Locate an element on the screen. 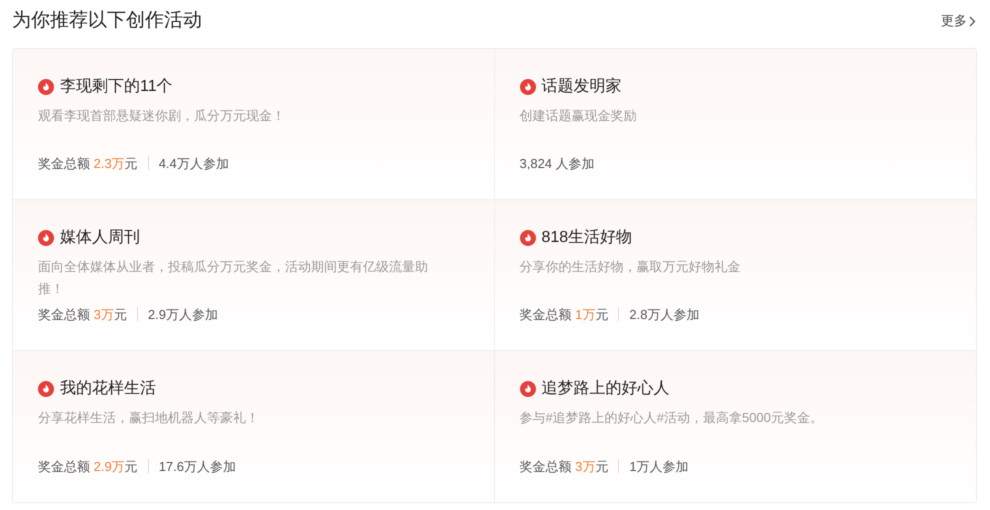  activity-card: 李现剩下的11个 观看李现首部悬疑迷你剧，瓜分万元现金！ 奖金总额 2.3万元 4.4万人参加 is located at coordinates (253, 124).